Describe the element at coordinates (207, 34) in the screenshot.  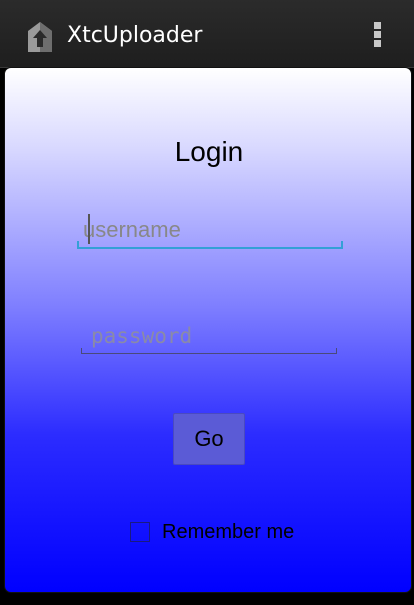
I see `action-bar: XtcUploader` at that location.